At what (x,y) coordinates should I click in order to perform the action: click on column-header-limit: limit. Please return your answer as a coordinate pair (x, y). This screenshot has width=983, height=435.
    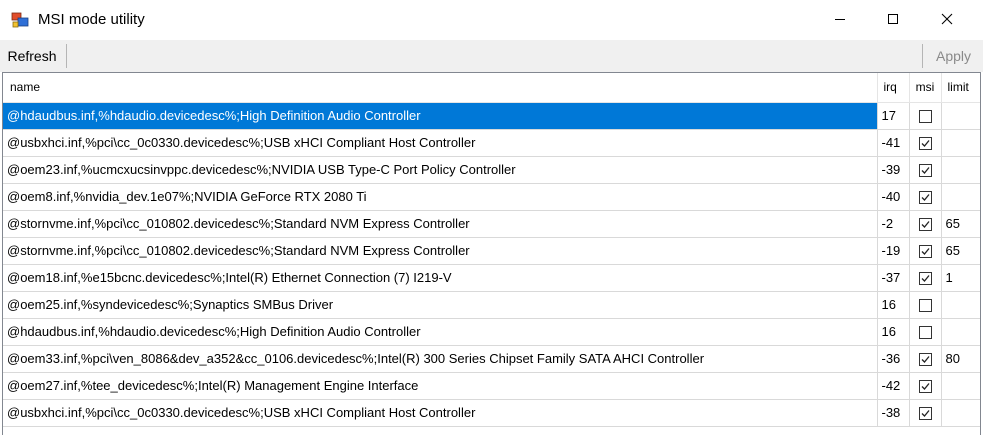
    Looking at the image, I should click on (960, 88).